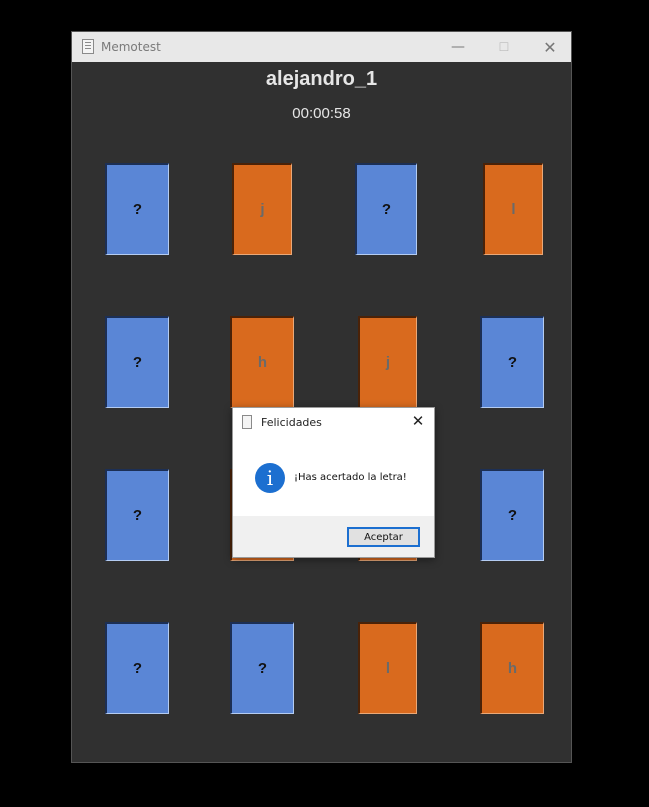  What do you see at coordinates (550, 47) in the screenshot?
I see `close-button: ✕` at bounding box center [550, 47].